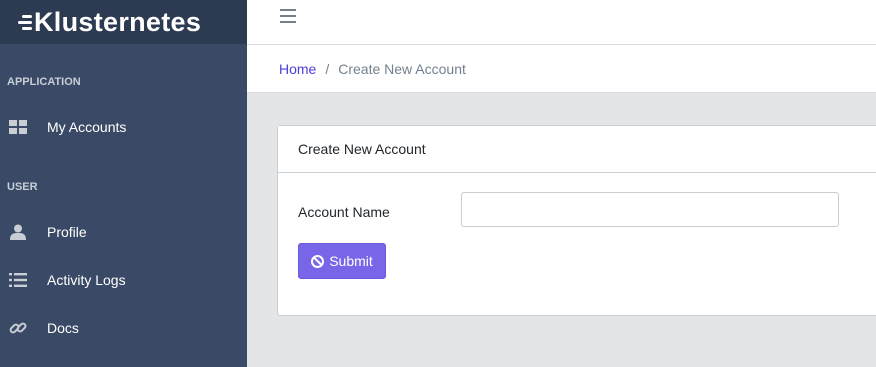 The image size is (876, 367). I want to click on sidebar-item-label: Activity Logs, so click(86, 280).